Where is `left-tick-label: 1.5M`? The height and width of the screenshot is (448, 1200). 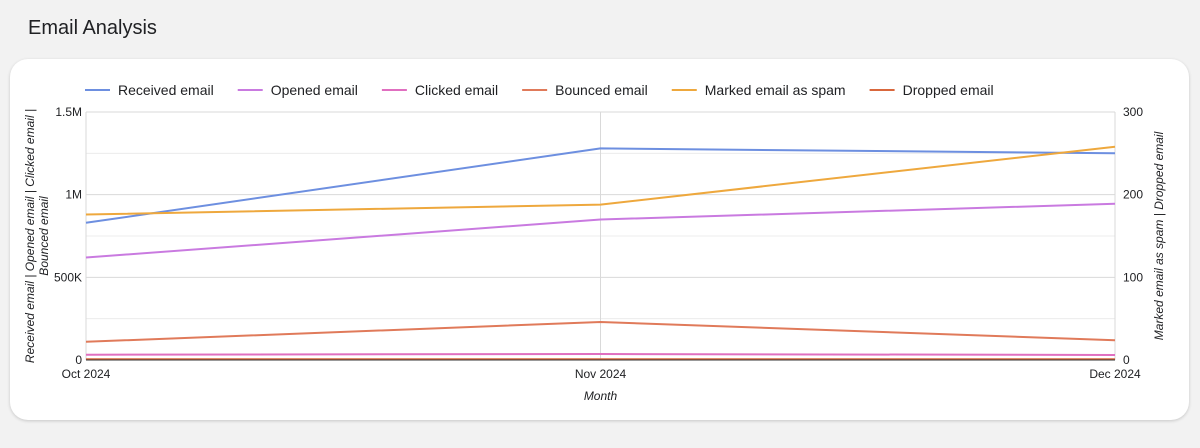
left-tick-label: 1.5M is located at coordinates (68, 112).